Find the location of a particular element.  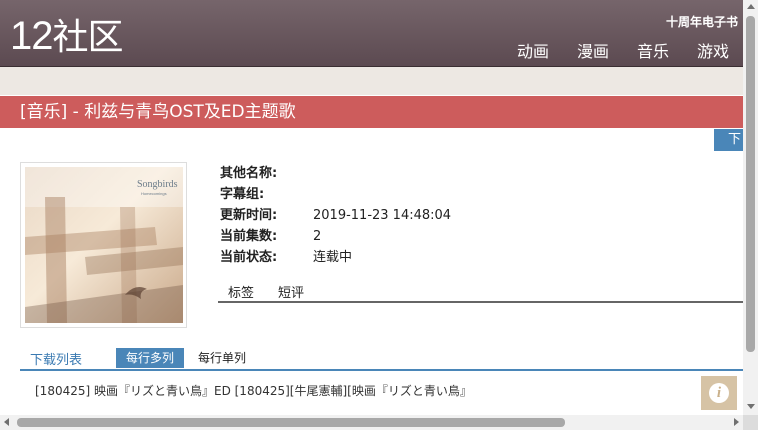

cover-artwork: Songbirds Homecomings is located at coordinates (104, 245).